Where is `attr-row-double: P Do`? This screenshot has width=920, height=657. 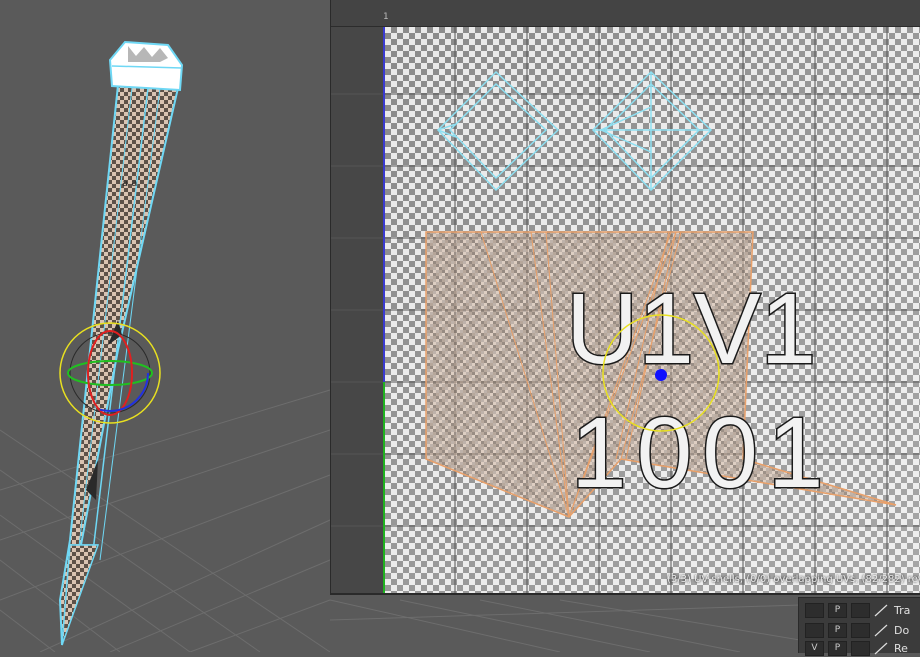
attr-row-double: P Do is located at coordinates (857, 630).